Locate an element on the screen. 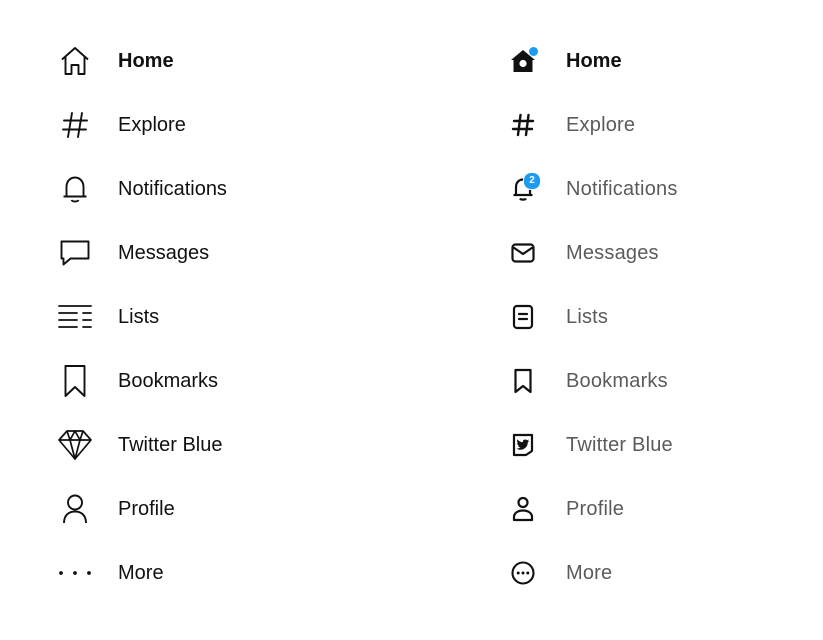 Image resolution: width=823 pixels, height=640 pixels. bell-icon: 2 is located at coordinates (523, 189).